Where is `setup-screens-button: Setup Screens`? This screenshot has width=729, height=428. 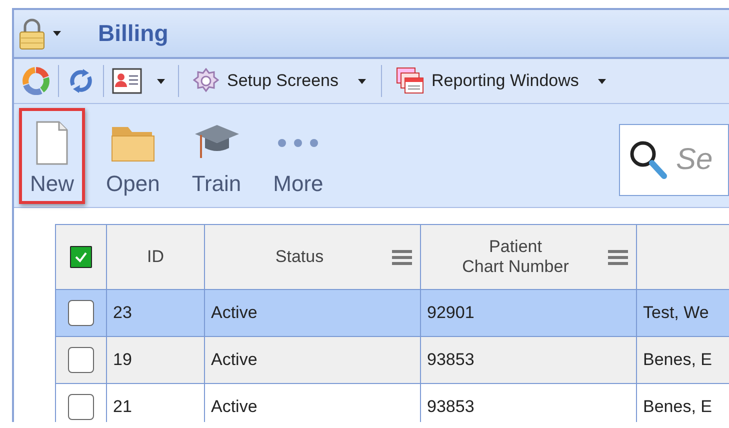
setup-screens-button: Setup Screens is located at coordinates (280, 81).